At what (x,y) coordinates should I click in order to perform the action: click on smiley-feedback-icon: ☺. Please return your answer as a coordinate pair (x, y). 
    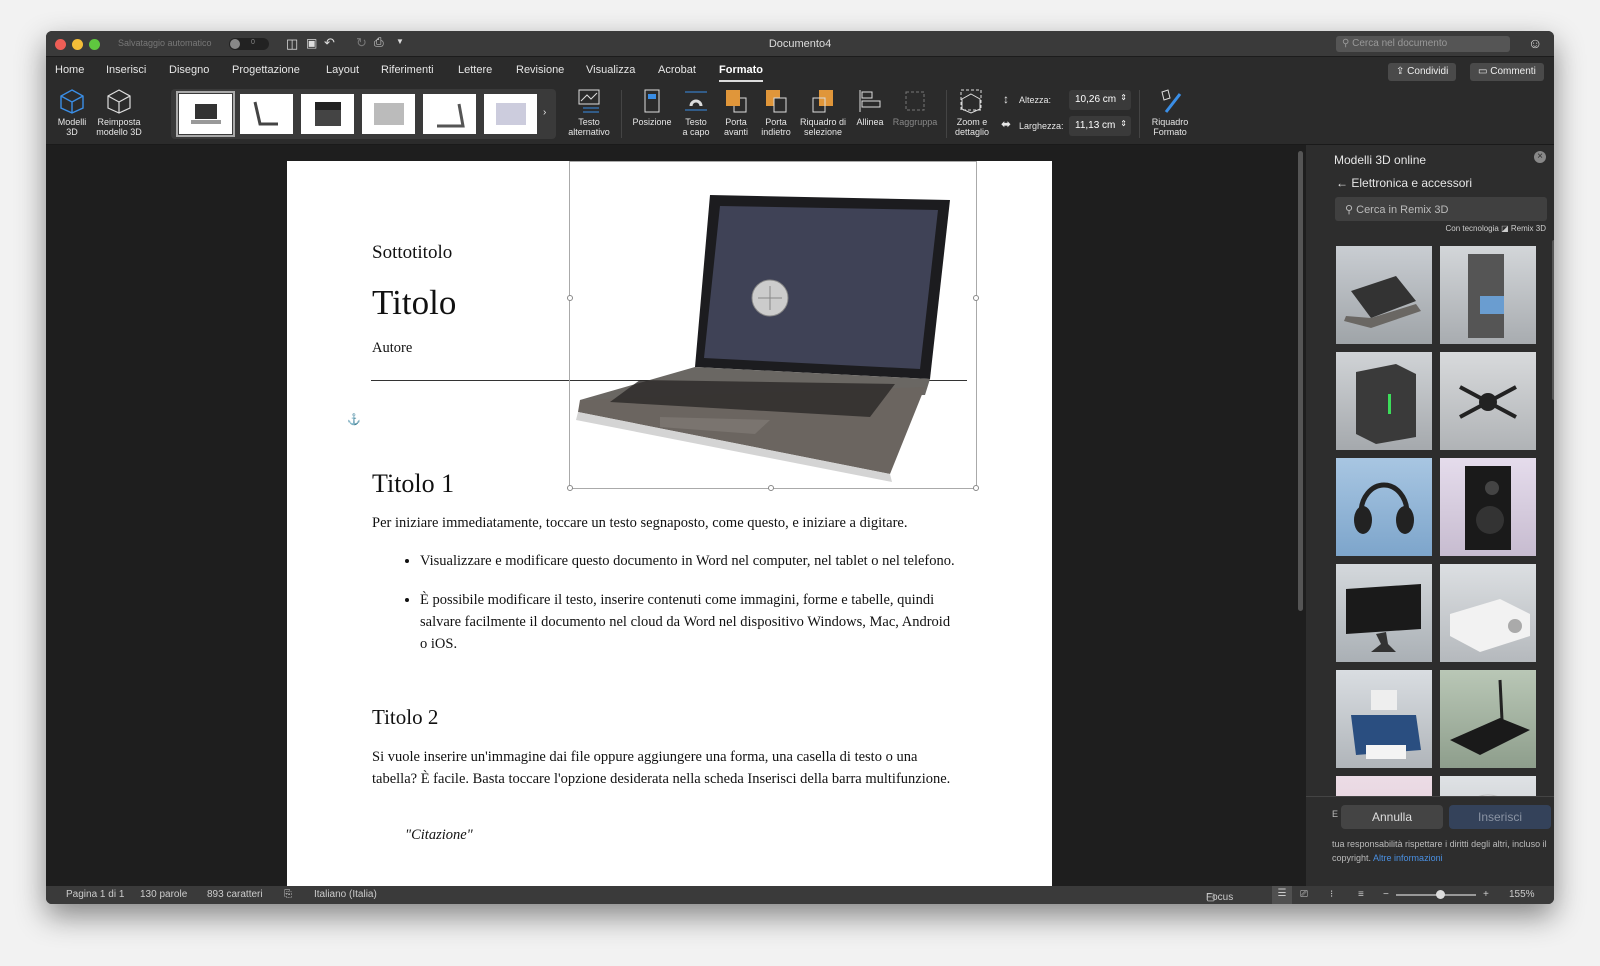
    Looking at the image, I should click on (1535, 43).